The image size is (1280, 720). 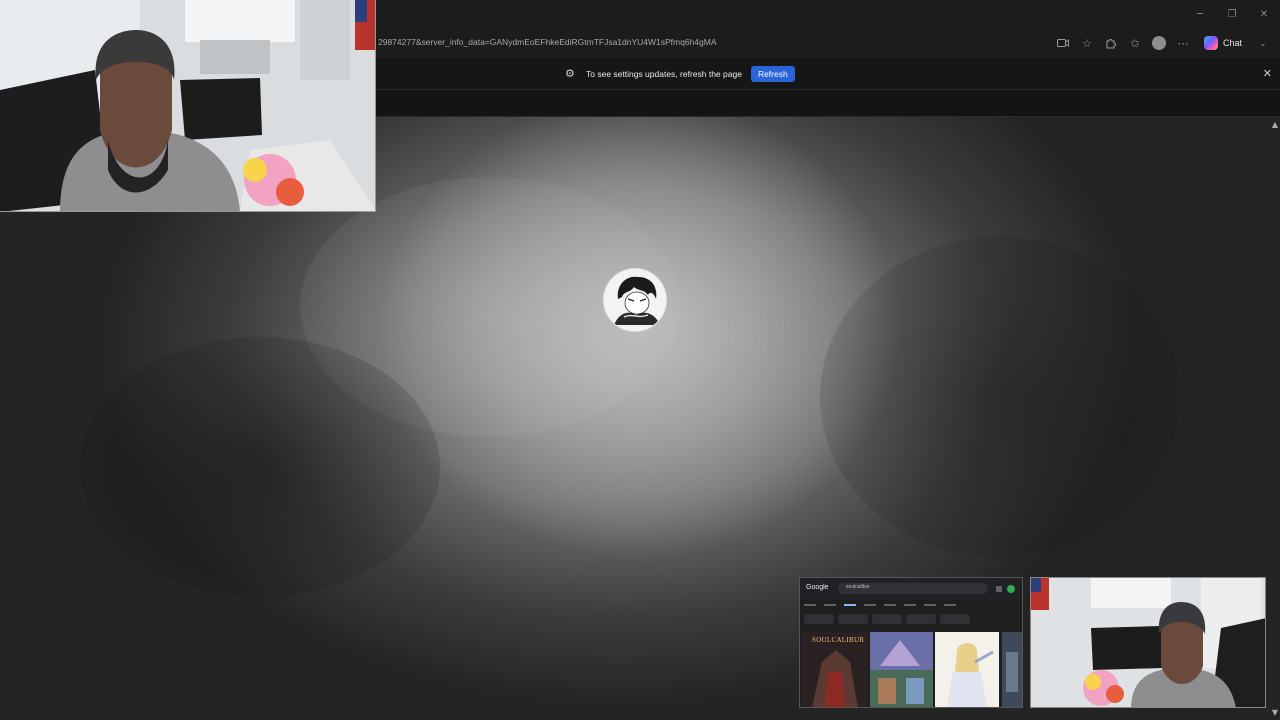 What do you see at coordinates (1148, 642) in the screenshot?
I see `webcam-thumbnail` at bounding box center [1148, 642].